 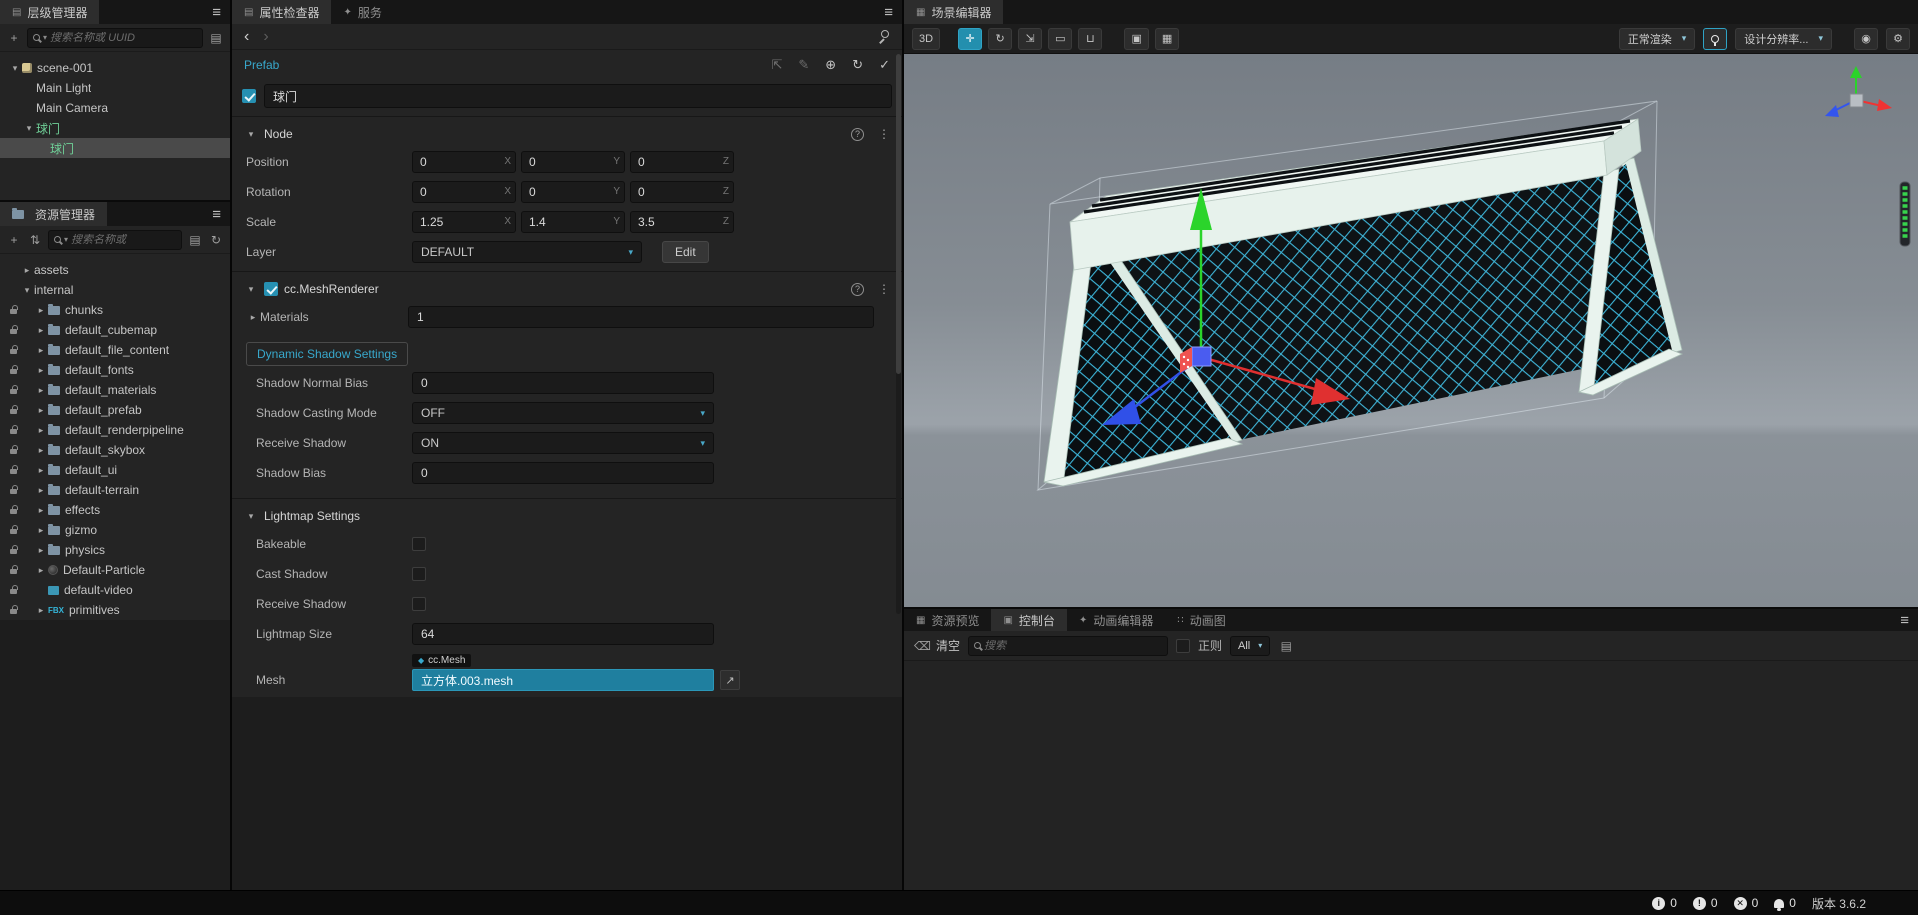 What do you see at coordinates (730, 680) in the screenshot?
I see `locate-mesh-asset-button: ↗` at bounding box center [730, 680].